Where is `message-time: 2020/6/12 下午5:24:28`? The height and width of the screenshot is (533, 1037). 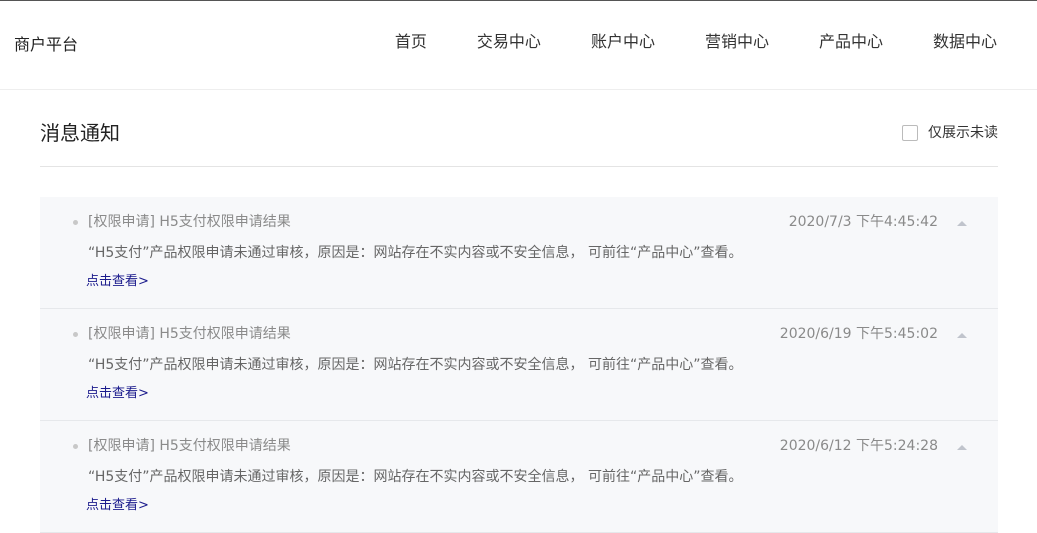
message-time: 2020/6/12 下午5:24:28 is located at coordinates (858, 446).